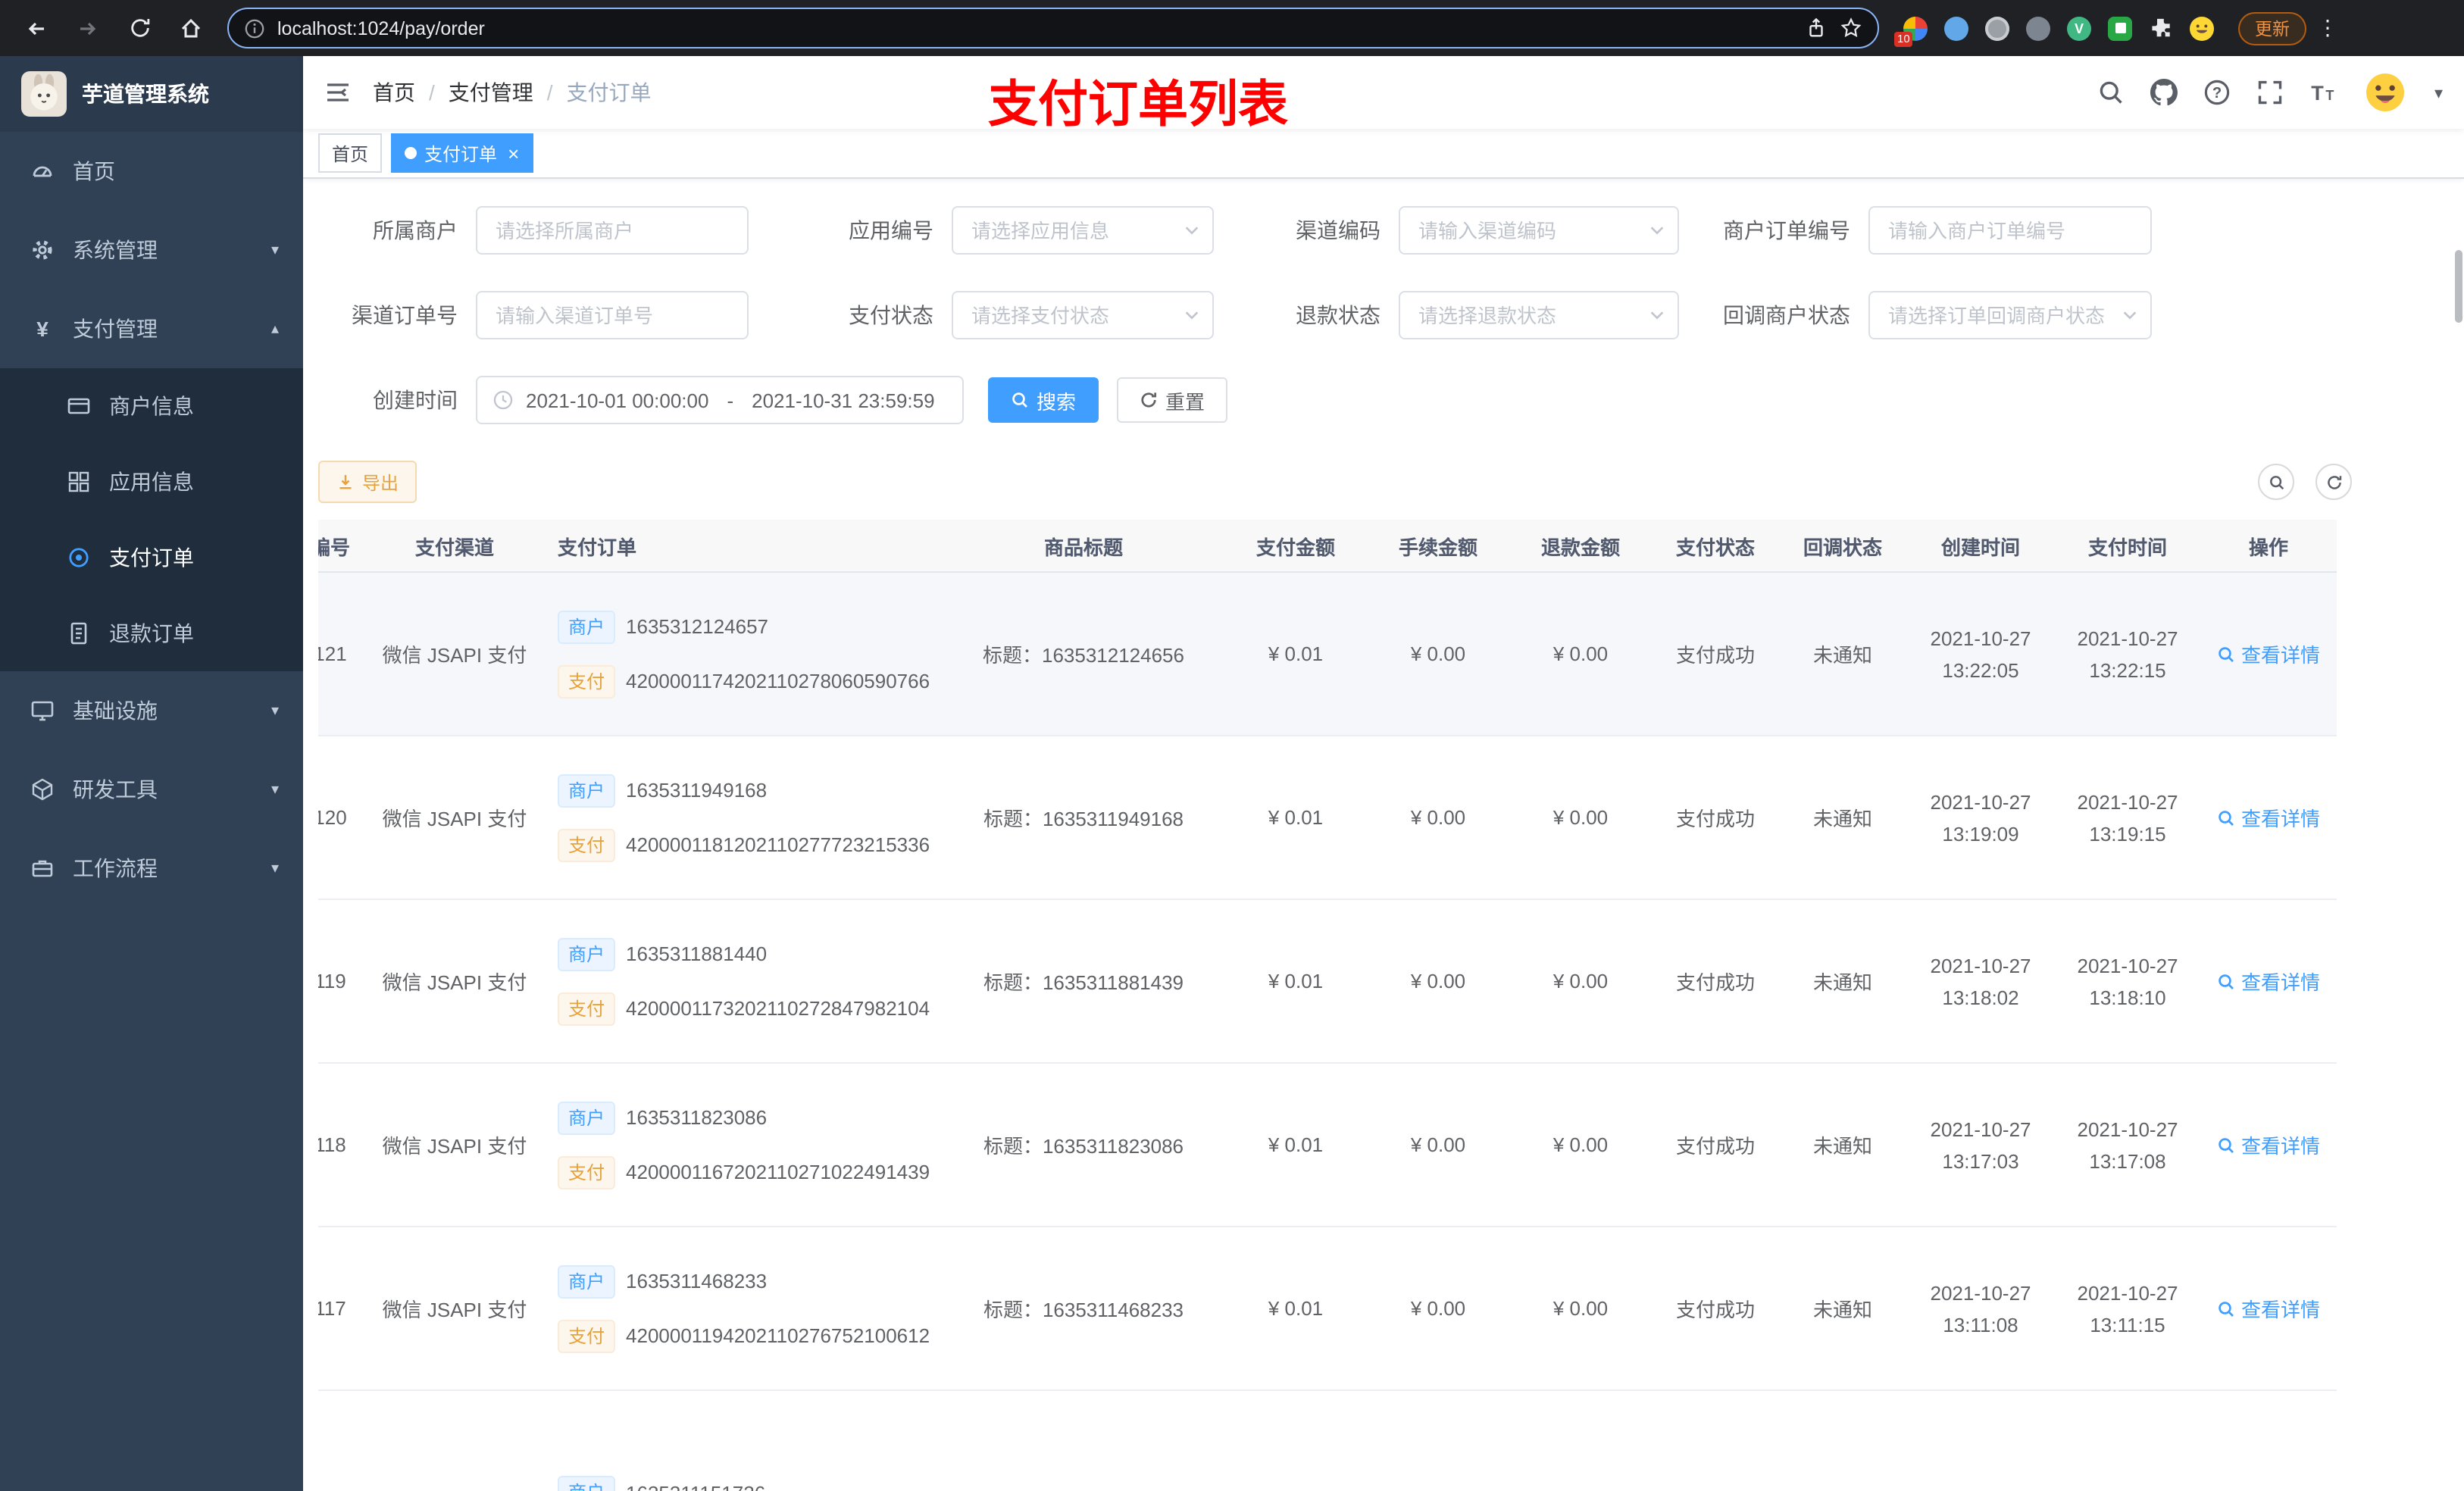  Describe the element at coordinates (2164, 92) in the screenshot. I see `github-icon` at that location.